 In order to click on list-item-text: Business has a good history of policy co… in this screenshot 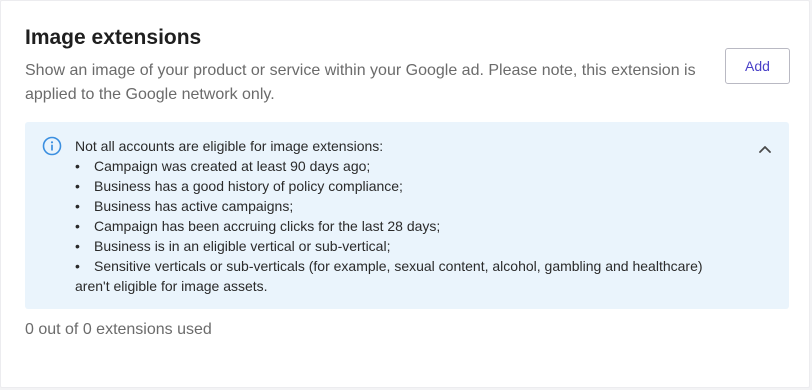, I will do `click(248, 186)`.